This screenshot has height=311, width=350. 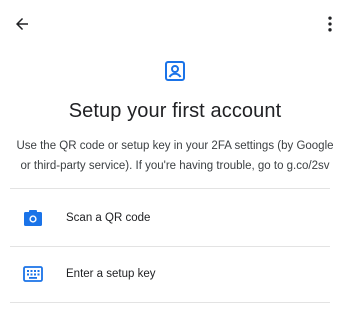 I want to click on keyboard-icon, so click(x=33, y=274).